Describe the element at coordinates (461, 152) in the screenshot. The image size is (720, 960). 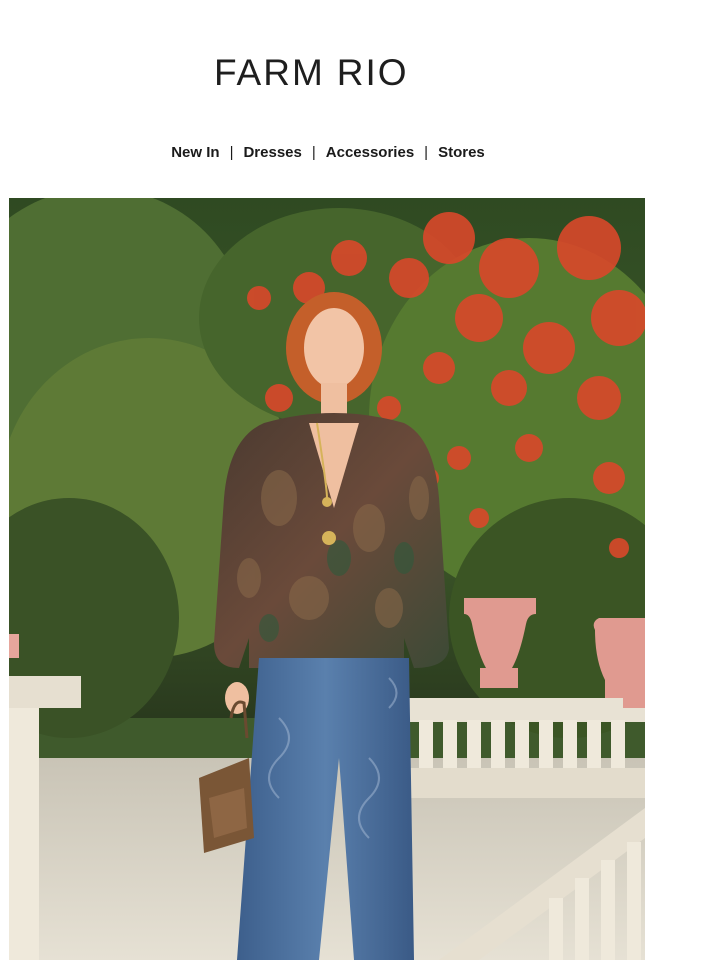
I see `nav-link-stores: Stores` at that location.